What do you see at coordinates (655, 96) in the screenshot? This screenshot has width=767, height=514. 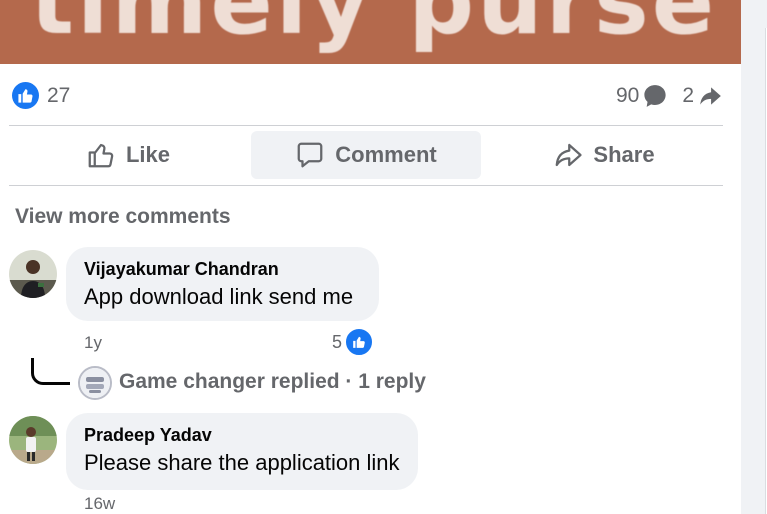 I see `speech-bubble-icon` at bounding box center [655, 96].